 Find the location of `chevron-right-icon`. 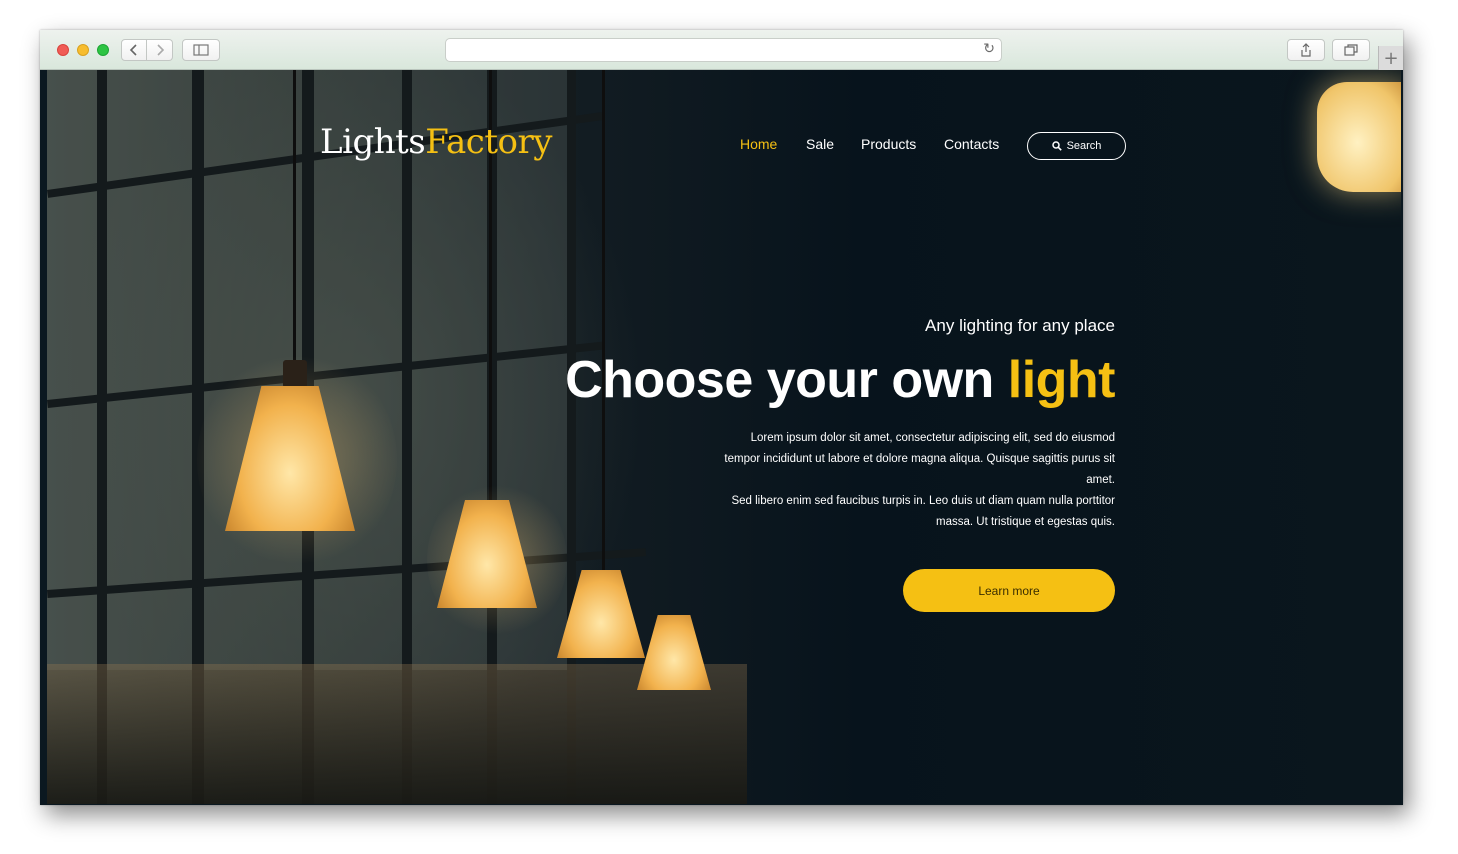

chevron-right-icon is located at coordinates (160, 50).